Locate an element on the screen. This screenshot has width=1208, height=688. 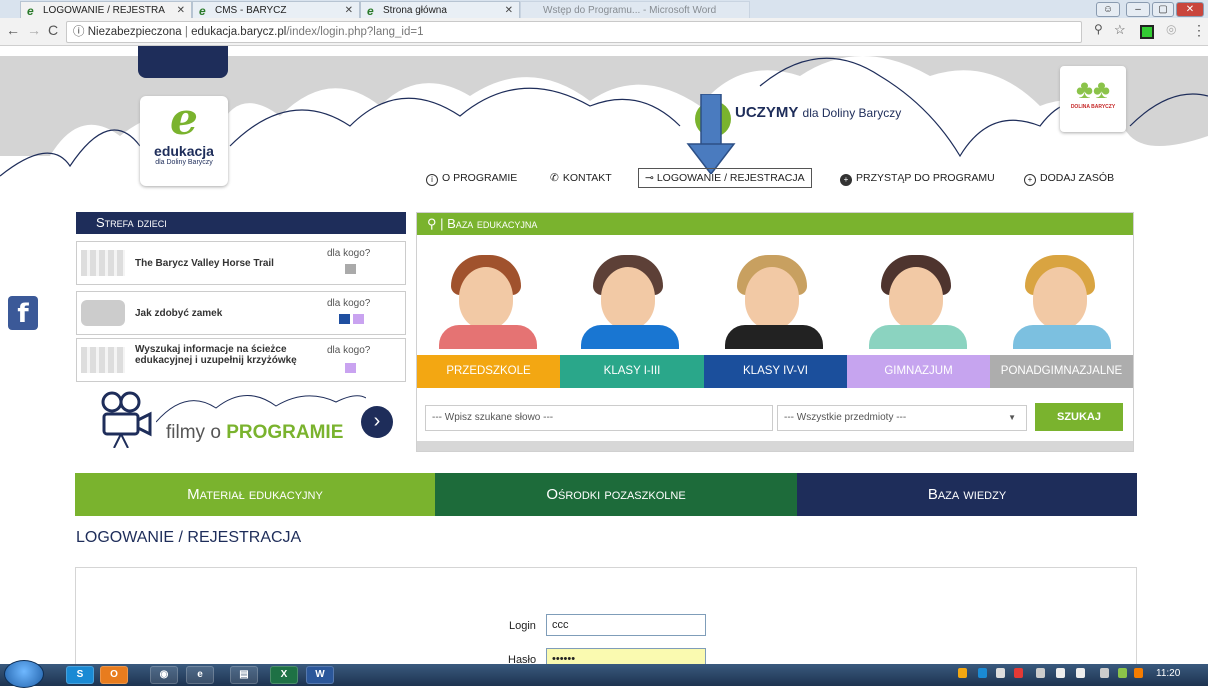
teen-photo is located at coordinates (1062, 297).